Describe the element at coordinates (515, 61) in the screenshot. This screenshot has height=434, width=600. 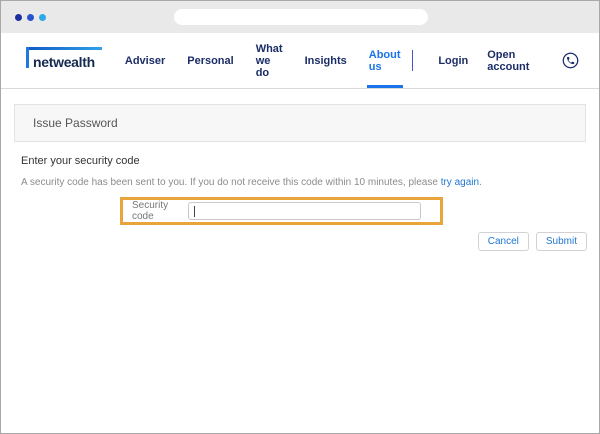
I see `open-account-link: Open account` at that location.